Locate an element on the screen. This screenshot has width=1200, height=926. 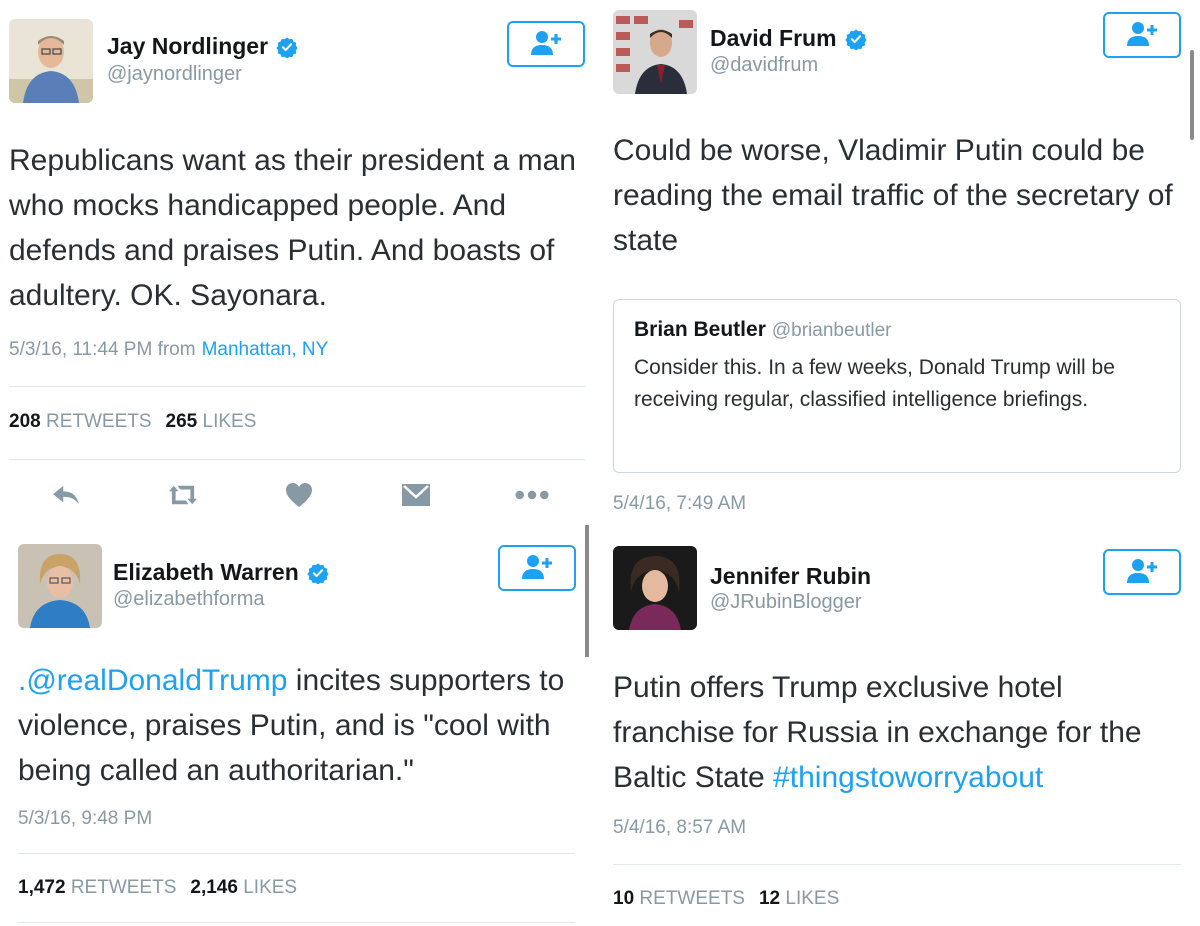
tweet-timestamp: 5/4/16, 8:57 AM is located at coordinates (680, 827).